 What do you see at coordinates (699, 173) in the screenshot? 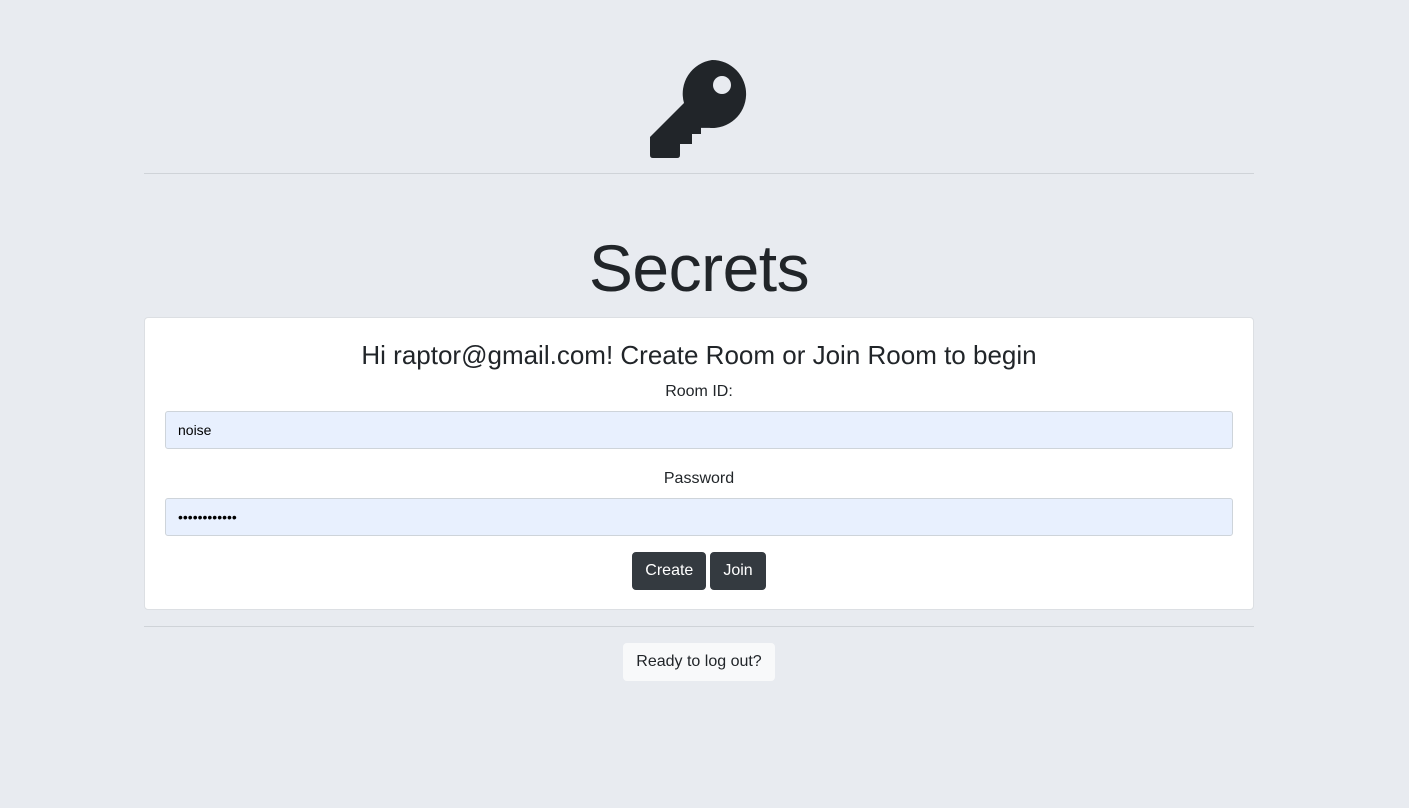
I see `top-divider` at bounding box center [699, 173].